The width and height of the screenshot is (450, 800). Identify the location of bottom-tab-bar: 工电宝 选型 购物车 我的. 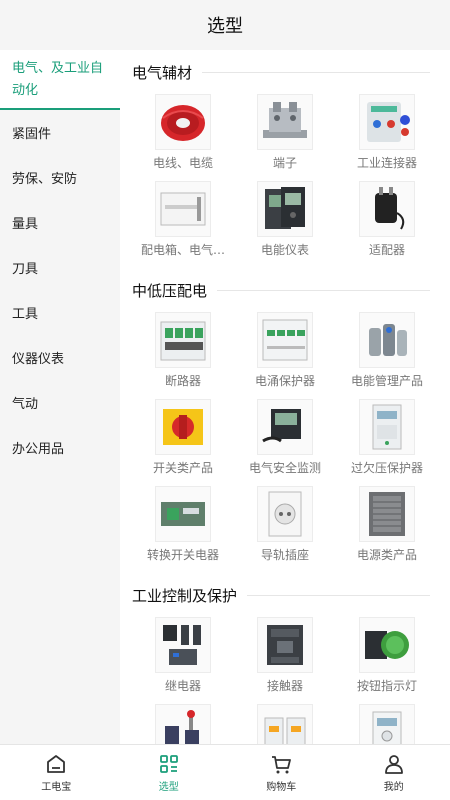
(225, 772).